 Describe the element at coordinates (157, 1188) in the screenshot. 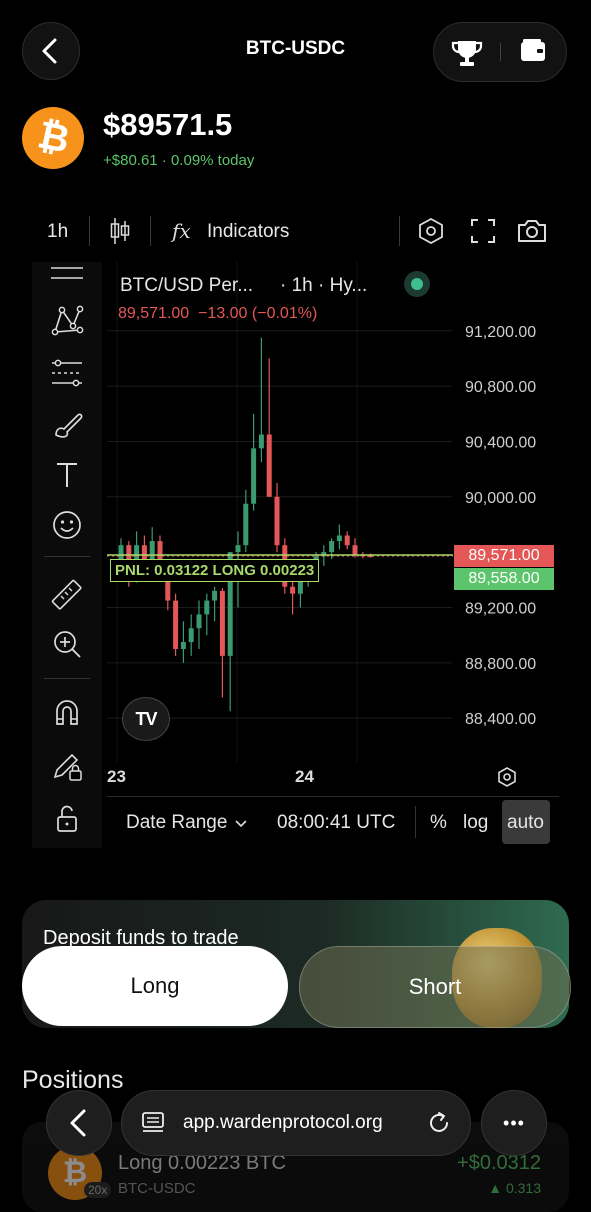

I see `position-pair: BTC-USDC` at that location.